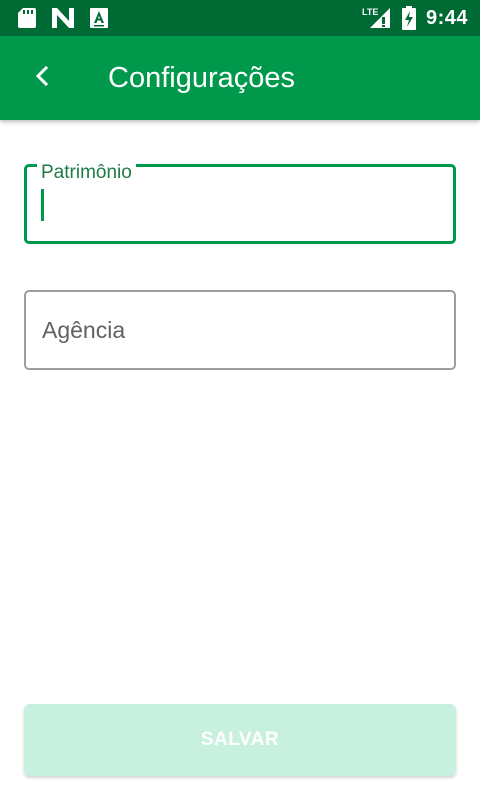  What do you see at coordinates (99, 18) in the screenshot?
I see `keyboard-a-icon` at bounding box center [99, 18].